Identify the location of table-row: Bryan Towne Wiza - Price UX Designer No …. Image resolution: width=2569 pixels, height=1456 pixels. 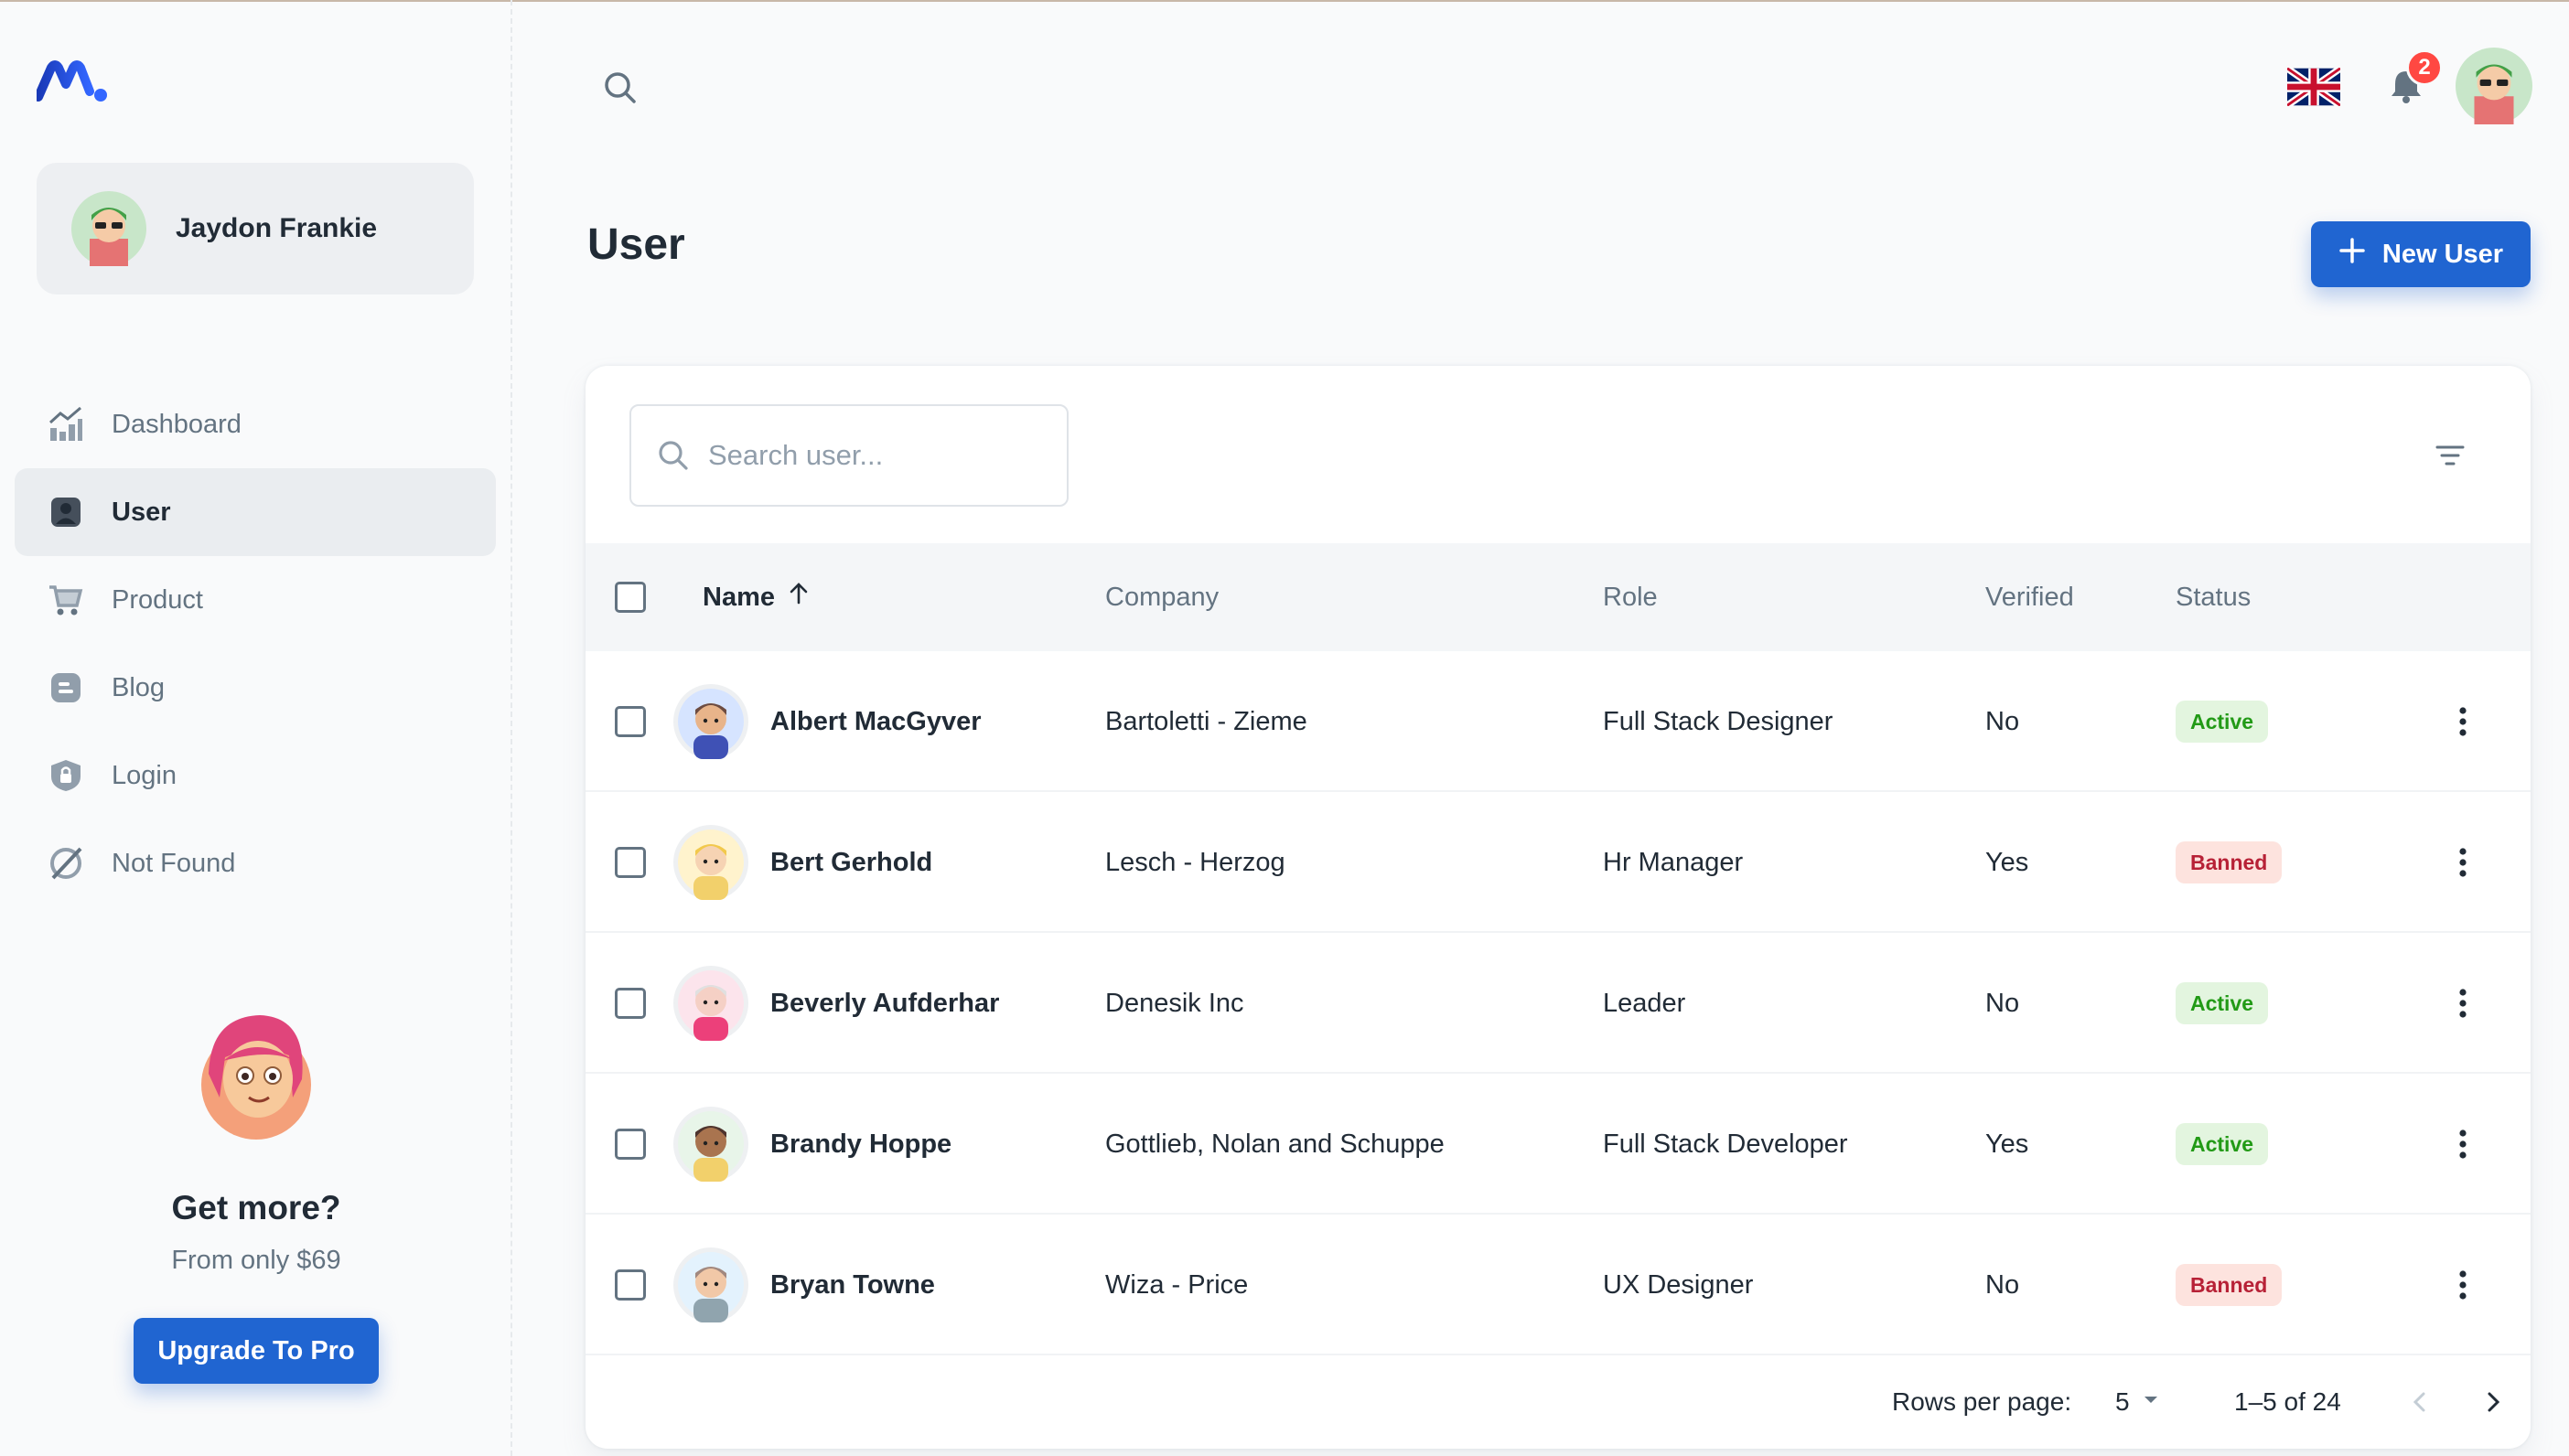
(1558, 1285).